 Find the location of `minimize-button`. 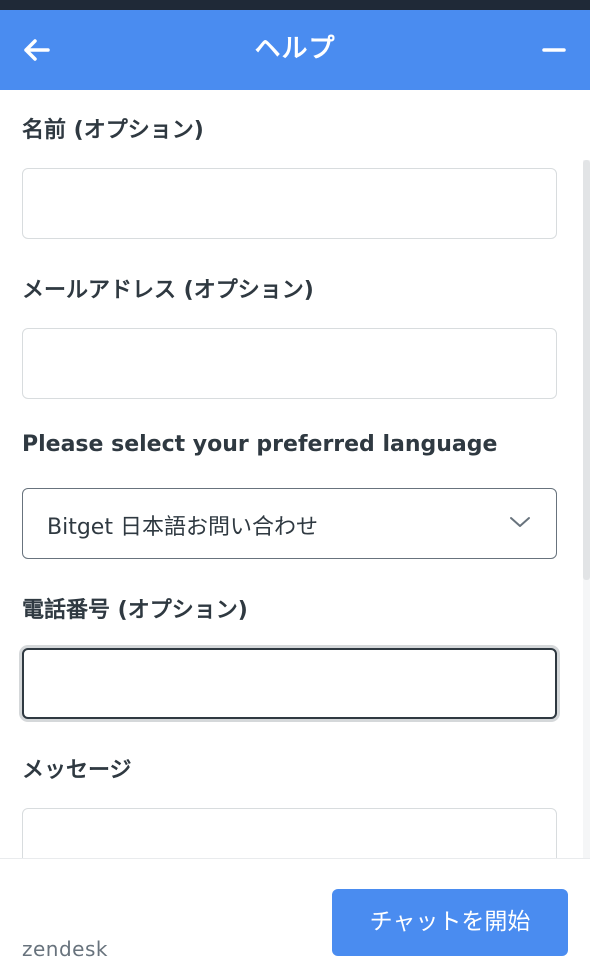

minimize-button is located at coordinates (554, 50).